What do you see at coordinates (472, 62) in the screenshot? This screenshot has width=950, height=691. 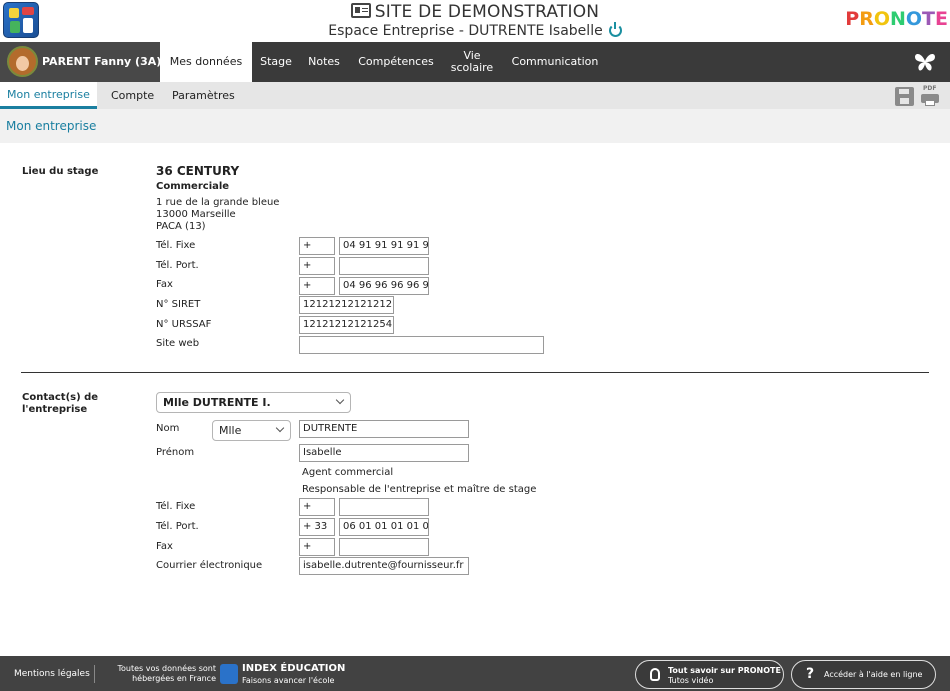 I see `tab-vie-scolaire: Vie scolaire` at bounding box center [472, 62].